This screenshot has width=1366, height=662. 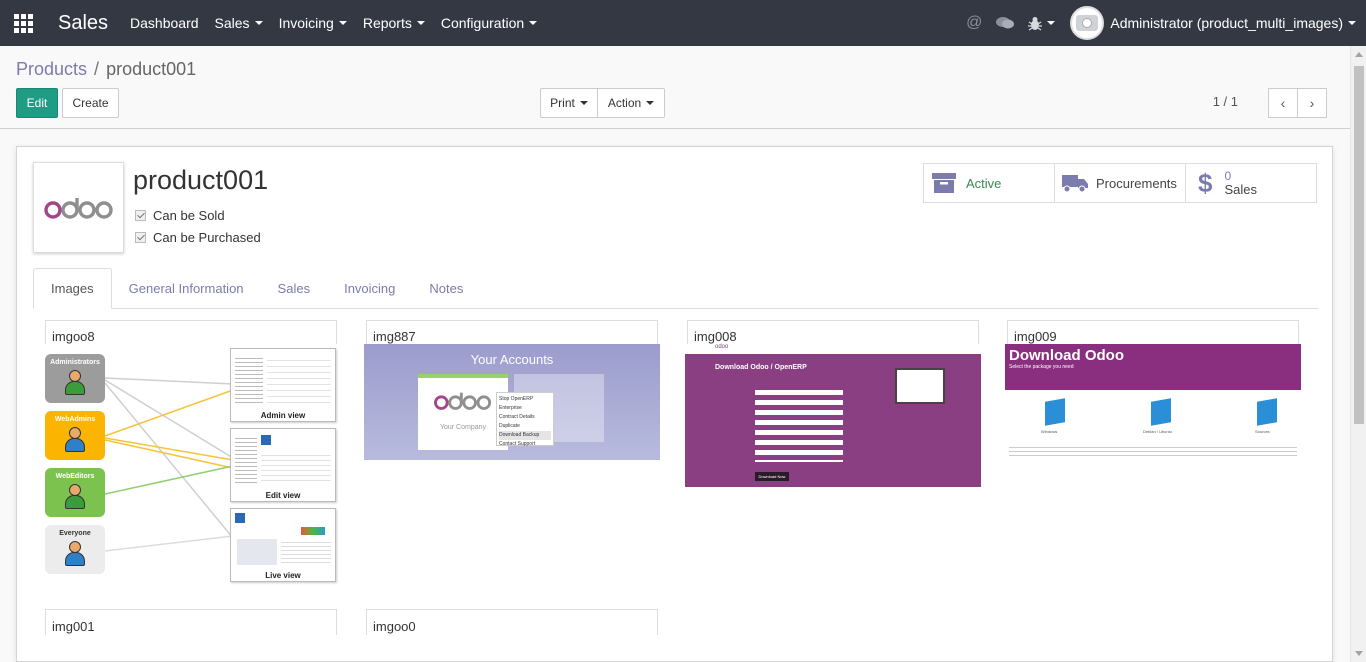 I want to click on menu-configuration: Configuration, so click(x=489, y=23).